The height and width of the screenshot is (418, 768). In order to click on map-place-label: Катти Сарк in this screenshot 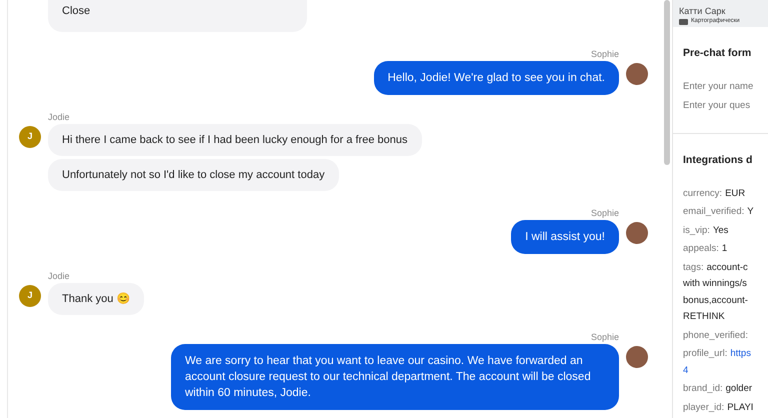, I will do `click(702, 11)`.